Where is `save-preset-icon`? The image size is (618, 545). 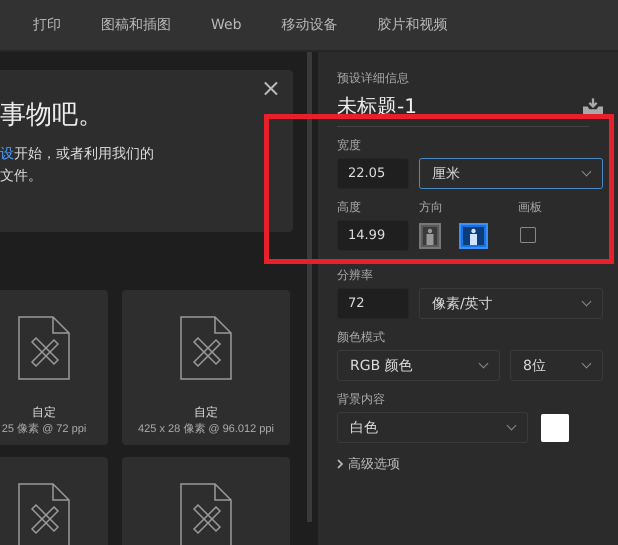
save-preset-icon is located at coordinates (593, 106).